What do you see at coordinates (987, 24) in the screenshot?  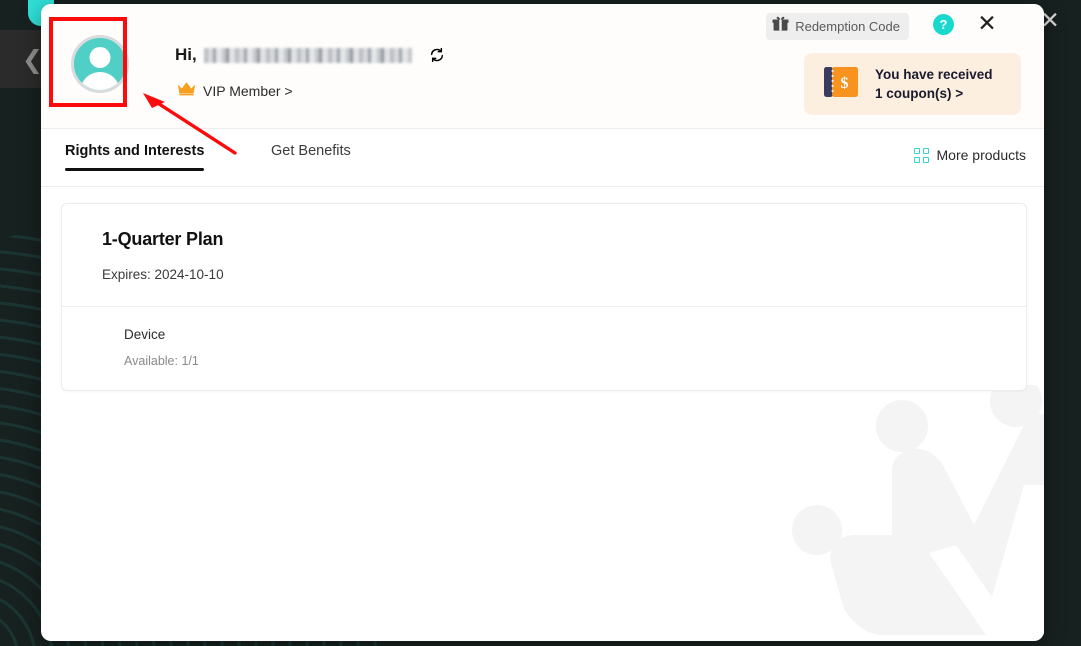 I see `close-icon: ✕` at bounding box center [987, 24].